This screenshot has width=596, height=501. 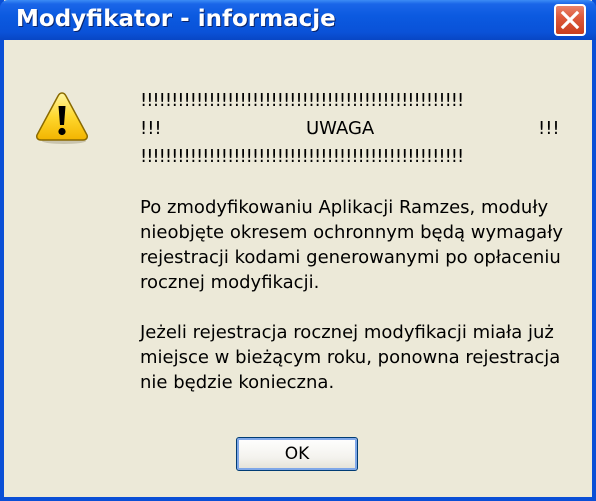 I want to click on warning-icon, so click(x=62, y=118).